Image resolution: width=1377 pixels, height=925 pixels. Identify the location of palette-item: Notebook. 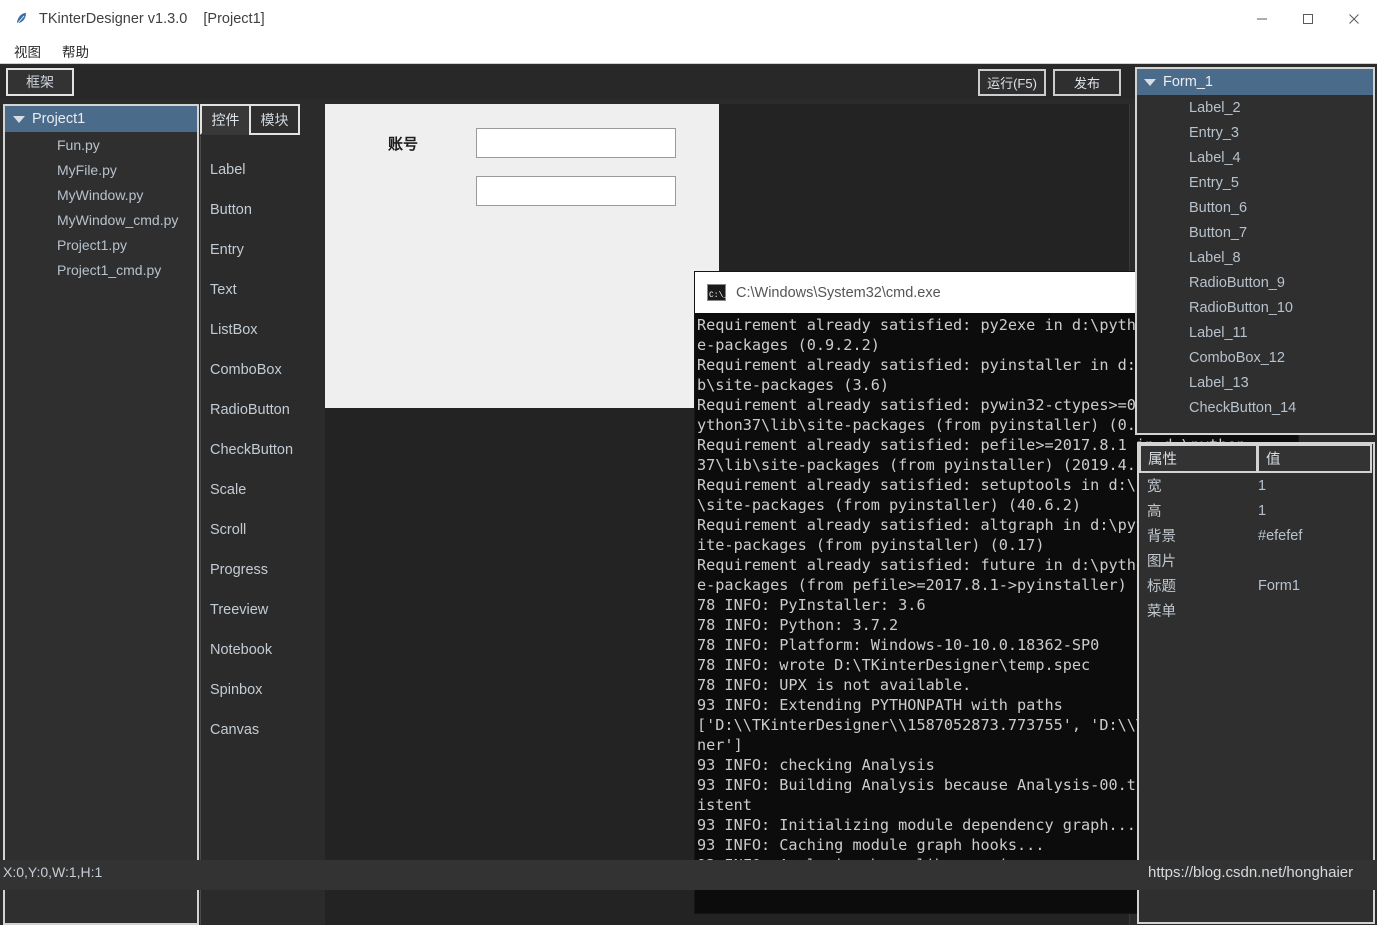
(262, 650).